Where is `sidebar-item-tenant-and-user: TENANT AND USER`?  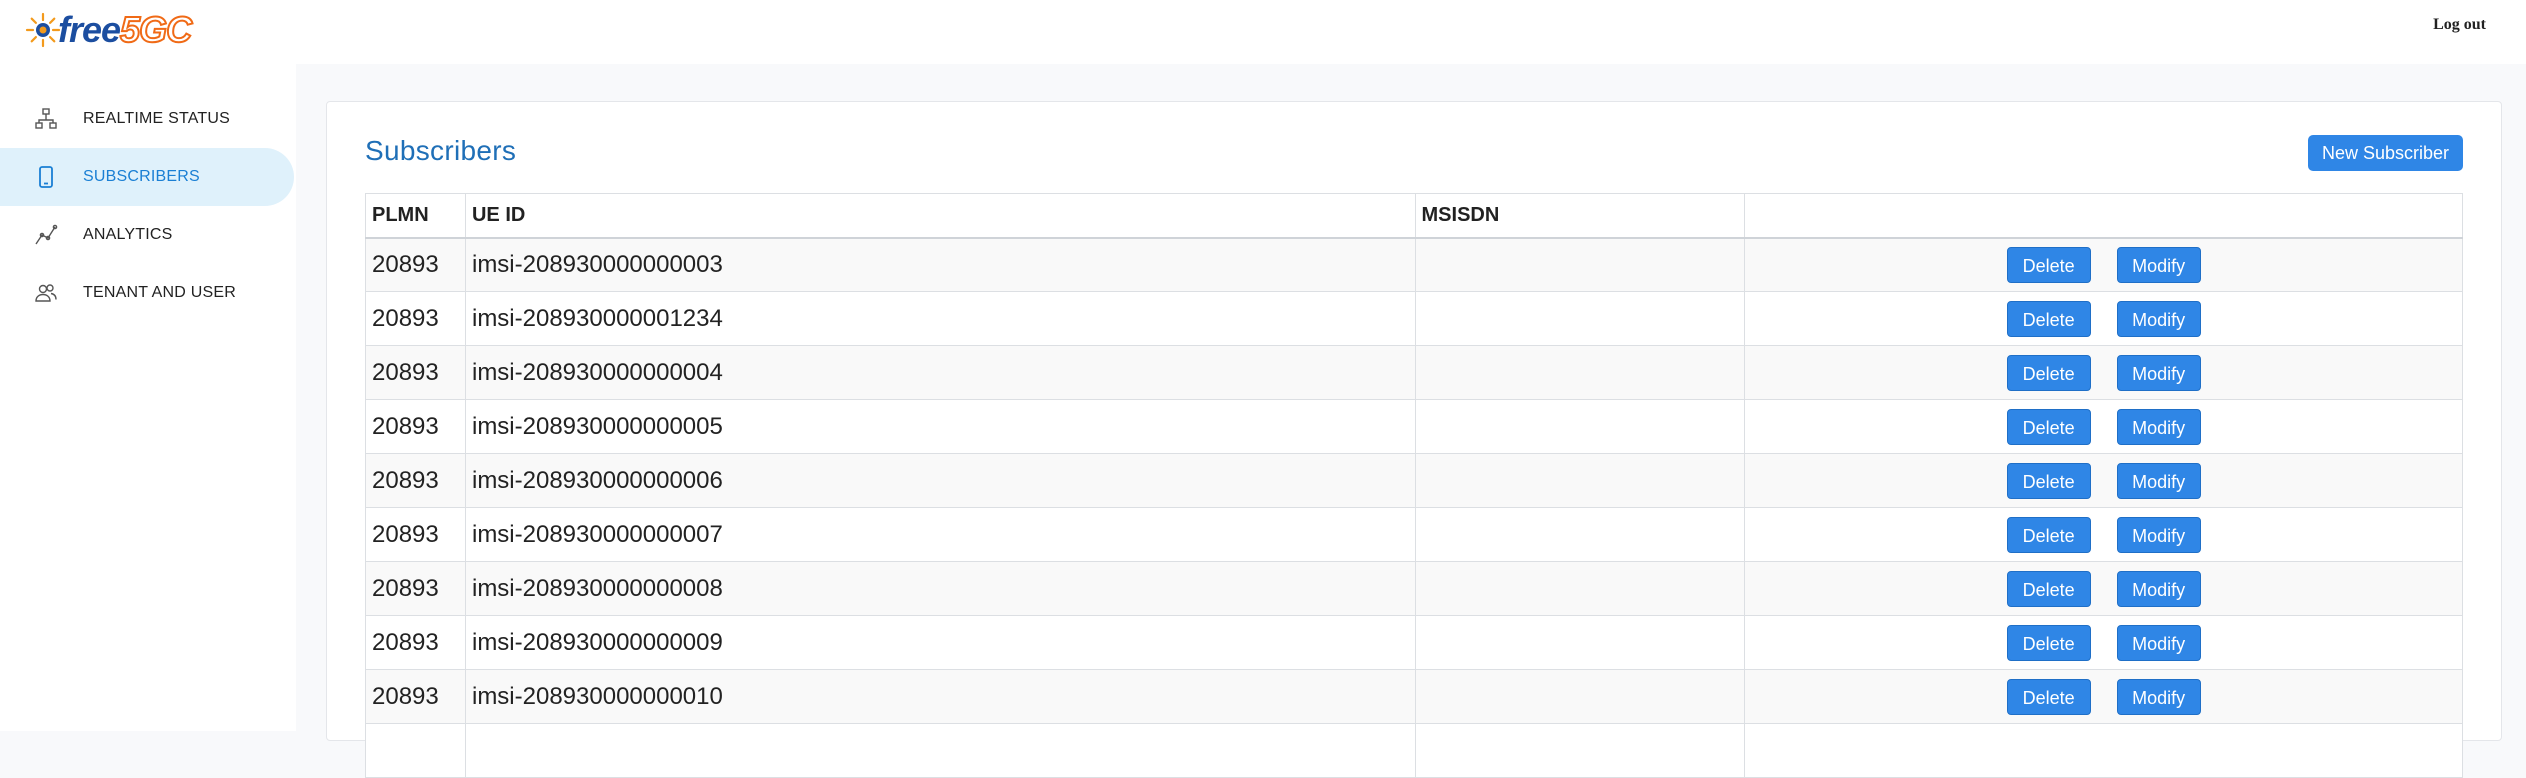
sidebar-item-tenant-and-user: TENANT AND USER is located at coordinates (147, 293).